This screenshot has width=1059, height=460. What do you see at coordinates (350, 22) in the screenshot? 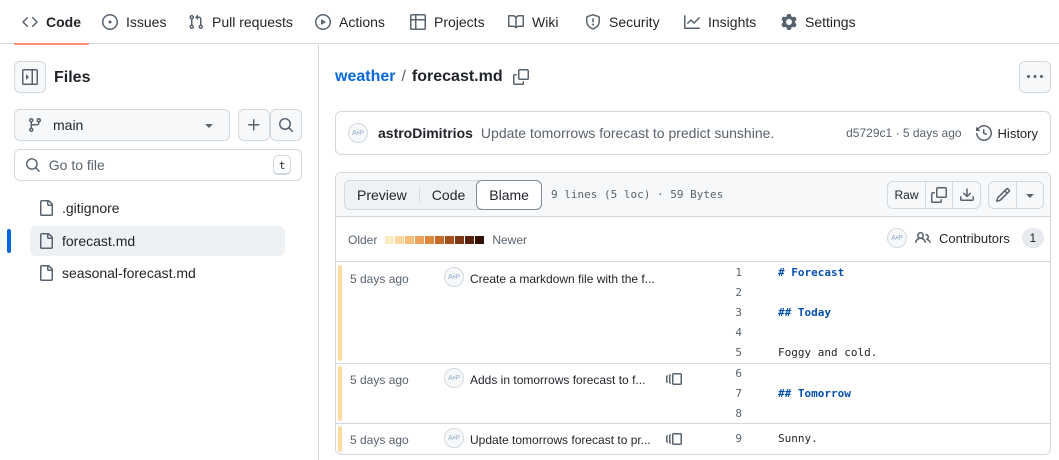
I see `tab-actions: Actions` at bounding box center [350, 22].